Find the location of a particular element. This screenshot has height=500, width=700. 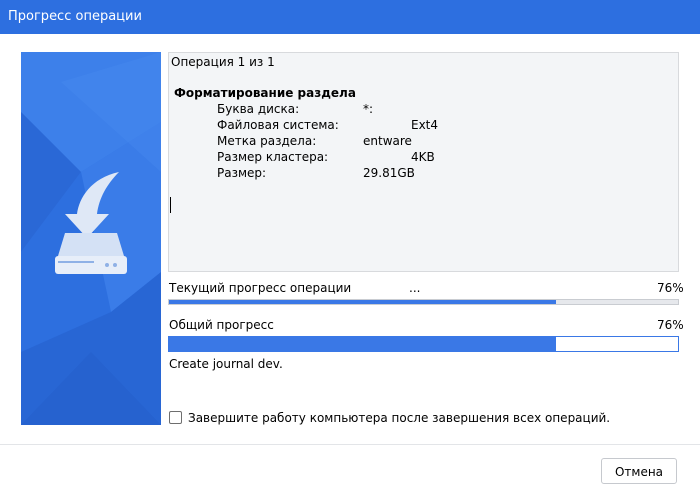

current-progress-fill is located at coordinates (362, 302).